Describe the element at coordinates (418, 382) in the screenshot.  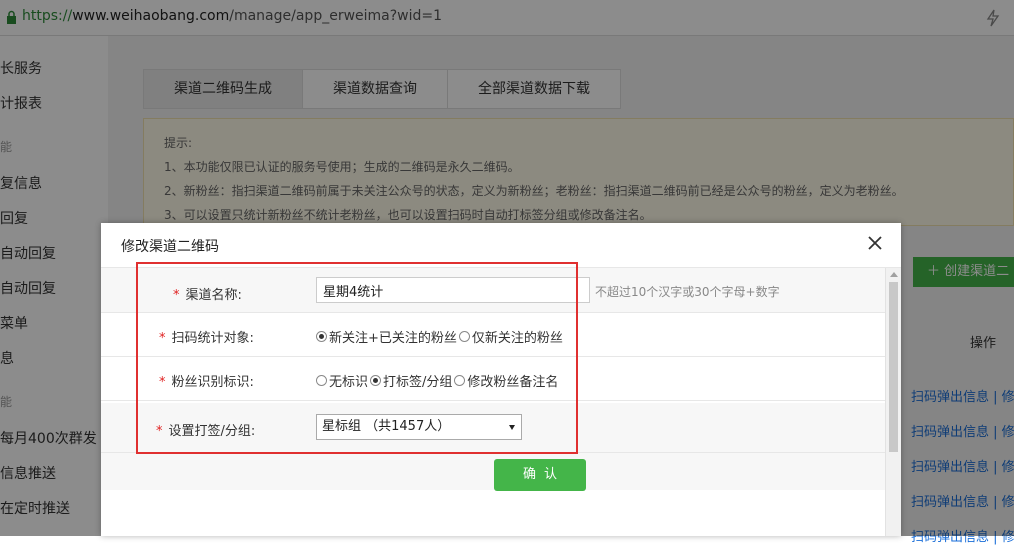
I see `radio-label: 打标签/分组` at that location.